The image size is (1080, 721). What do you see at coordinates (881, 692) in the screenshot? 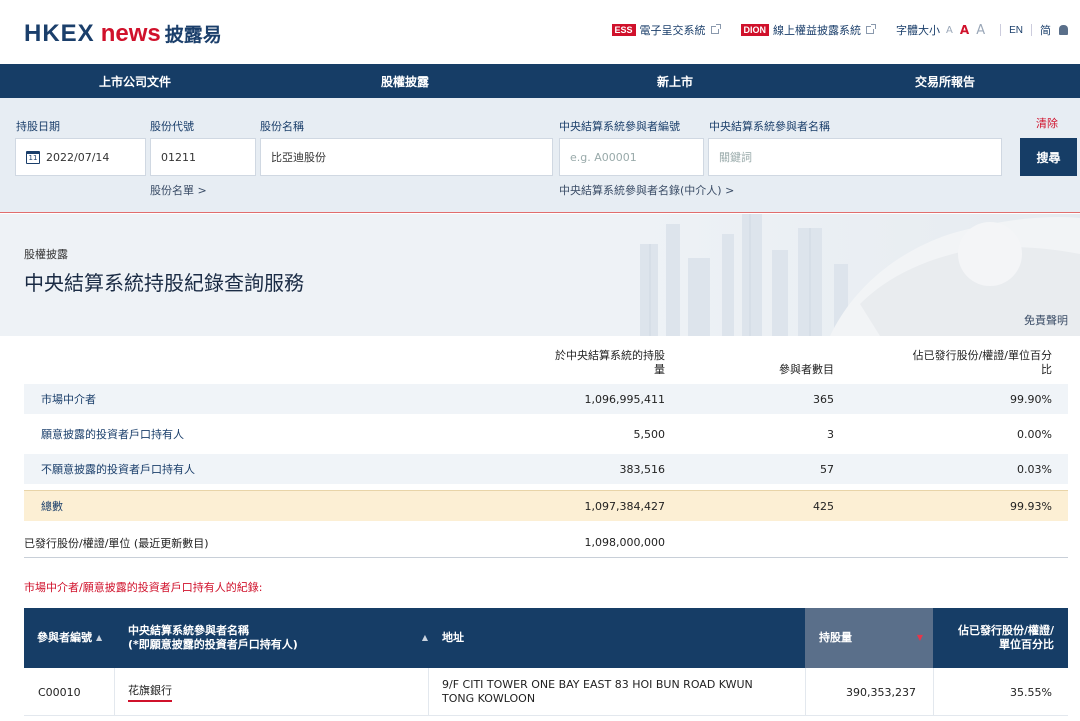
I see `holding-cell: 390,353,237` at bounding box center [881, 692].